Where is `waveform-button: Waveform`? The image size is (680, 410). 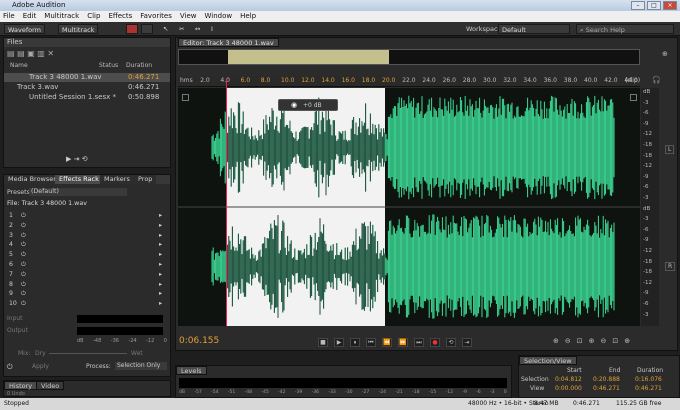
waveform-button: Waveform is located at coordinates (24, 29).